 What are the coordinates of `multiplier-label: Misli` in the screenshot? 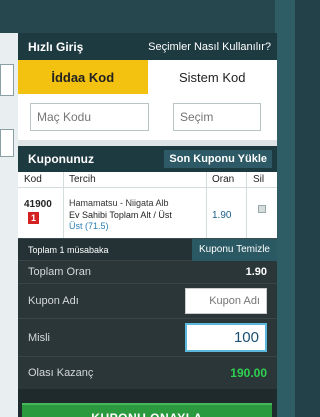 It's located at (39, 337).